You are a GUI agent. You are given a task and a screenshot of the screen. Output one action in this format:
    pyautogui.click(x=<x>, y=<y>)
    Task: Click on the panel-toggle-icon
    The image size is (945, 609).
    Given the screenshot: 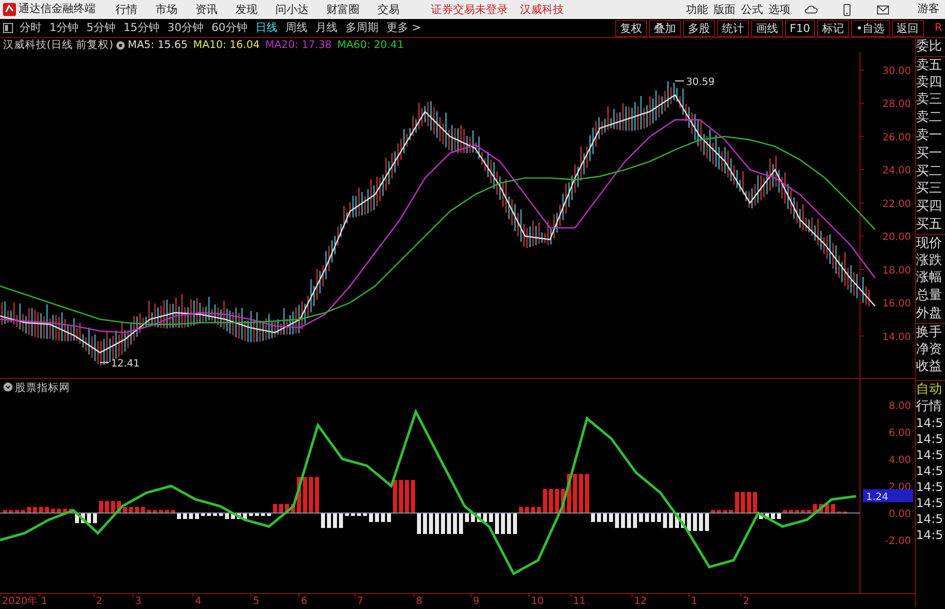 What is the action you would take?
    pyautogui.click(x=7, y=28)
    